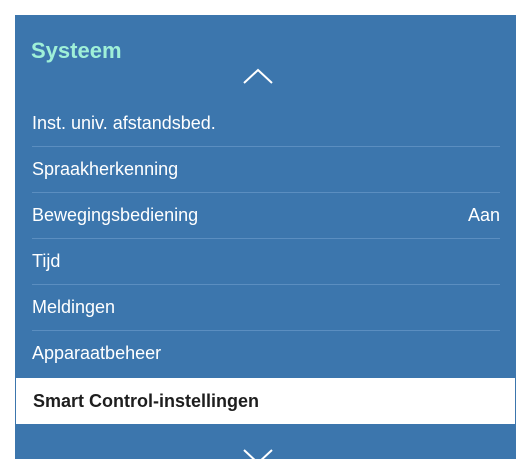 This screenshot has height=474, width=531. Describe the element at coordinates (46, 261) in the screenshot. I see `menu-item-label: Tijd` at that location.